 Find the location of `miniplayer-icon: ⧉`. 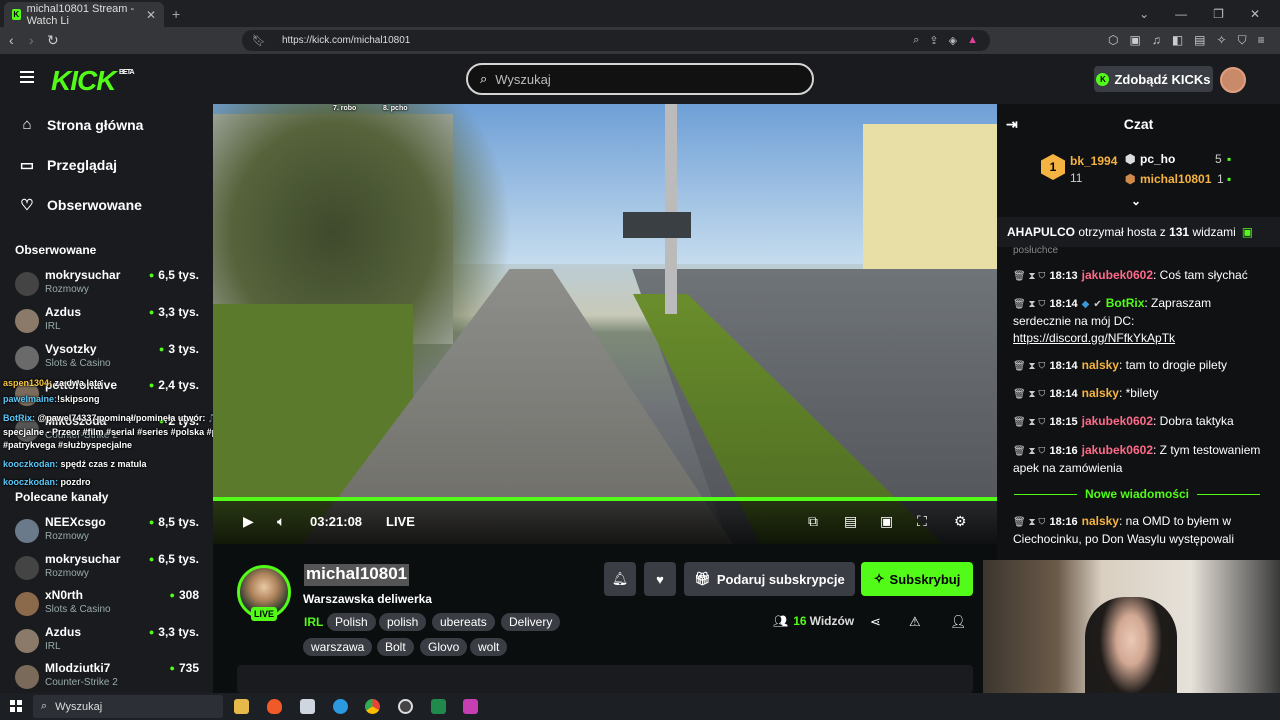

miniplayer-icon: ⧉ is located at coordinates (813, 521).